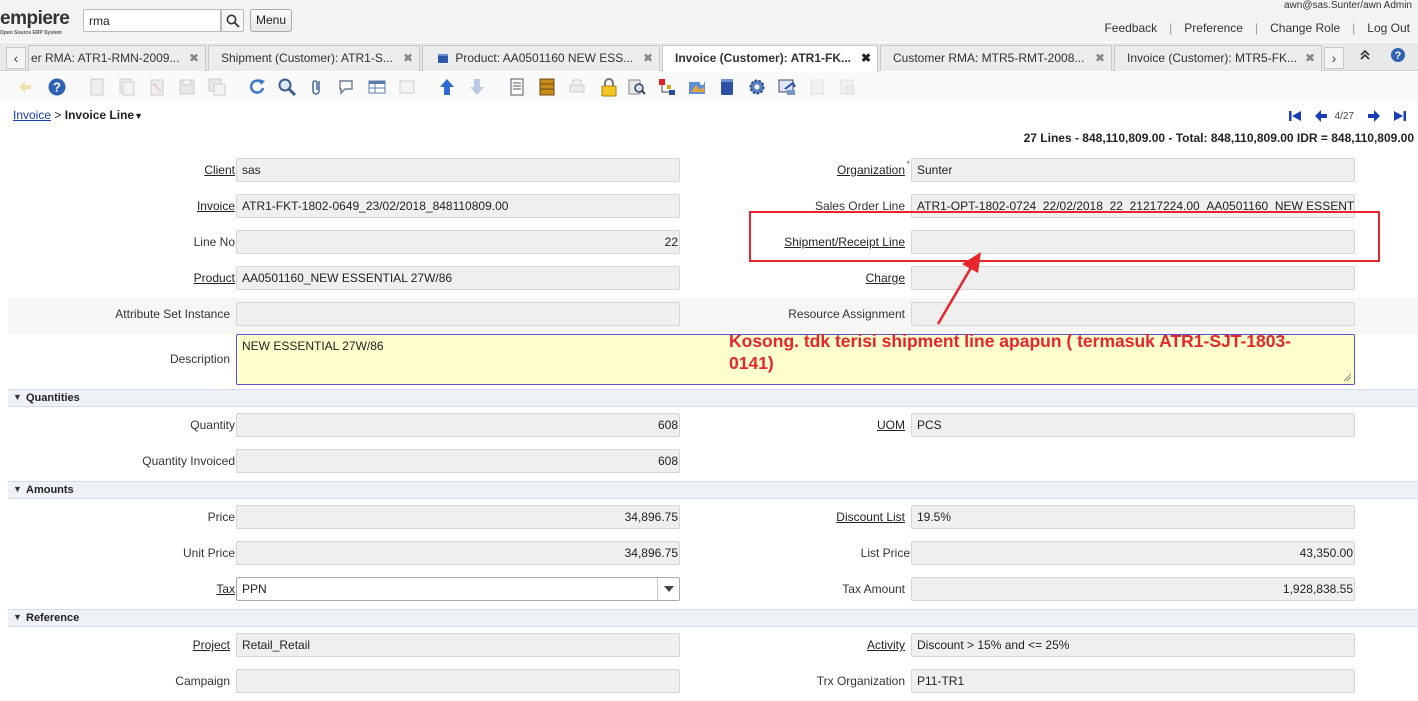 Image resolution: width=1418 pixels, height=701 pixels. I want to click on line-no-field: 22, so click(458, 242).